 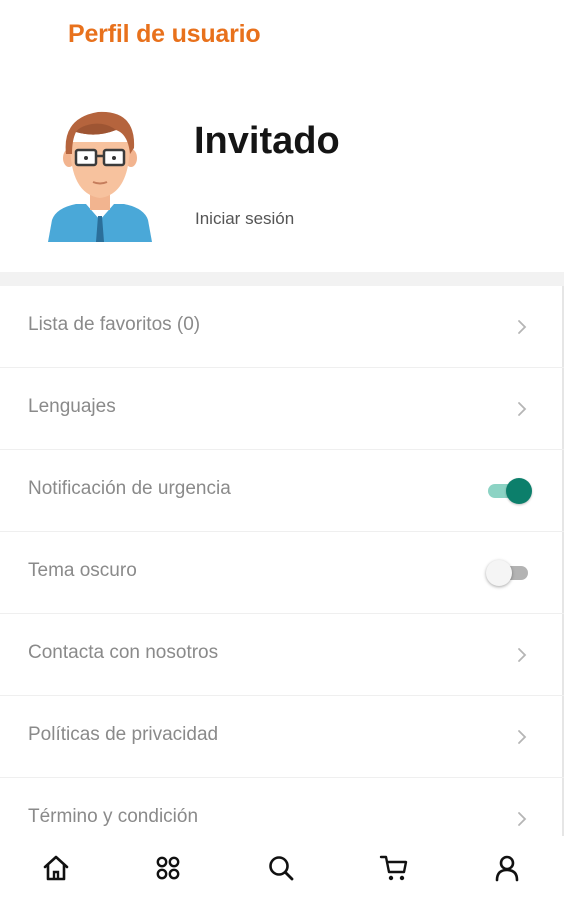 What do you see at coordinates (123, 734) in the screenshot?
I see `menu-item-label: Políticas de privacidad` at bounding box center [123, 734].